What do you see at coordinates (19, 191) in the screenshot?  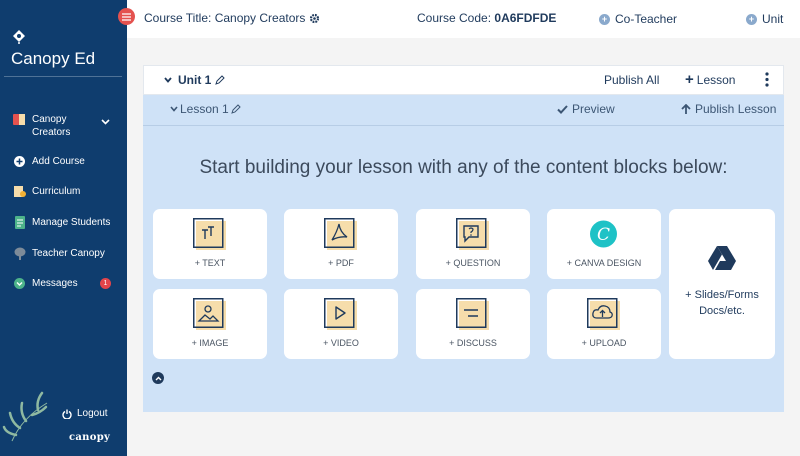 I see `curriculum-icon` at bounding box center [19, 191].